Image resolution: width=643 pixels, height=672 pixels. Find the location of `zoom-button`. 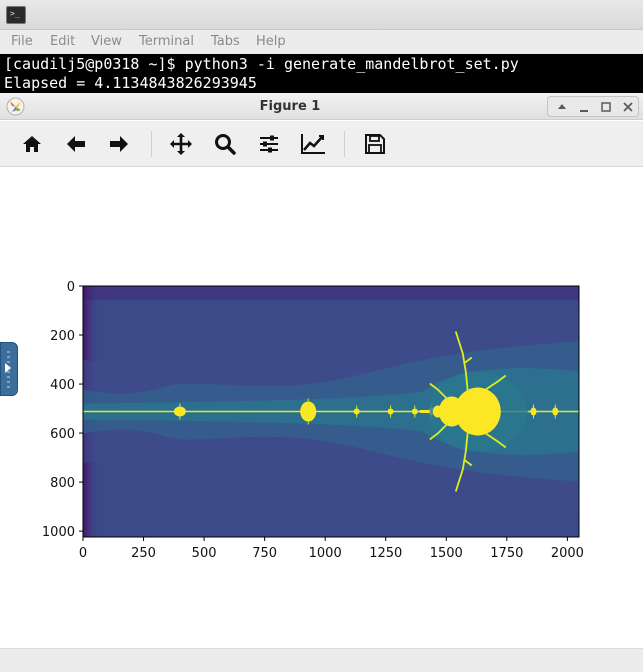

zoom-button is located at coordinates (225, 144).